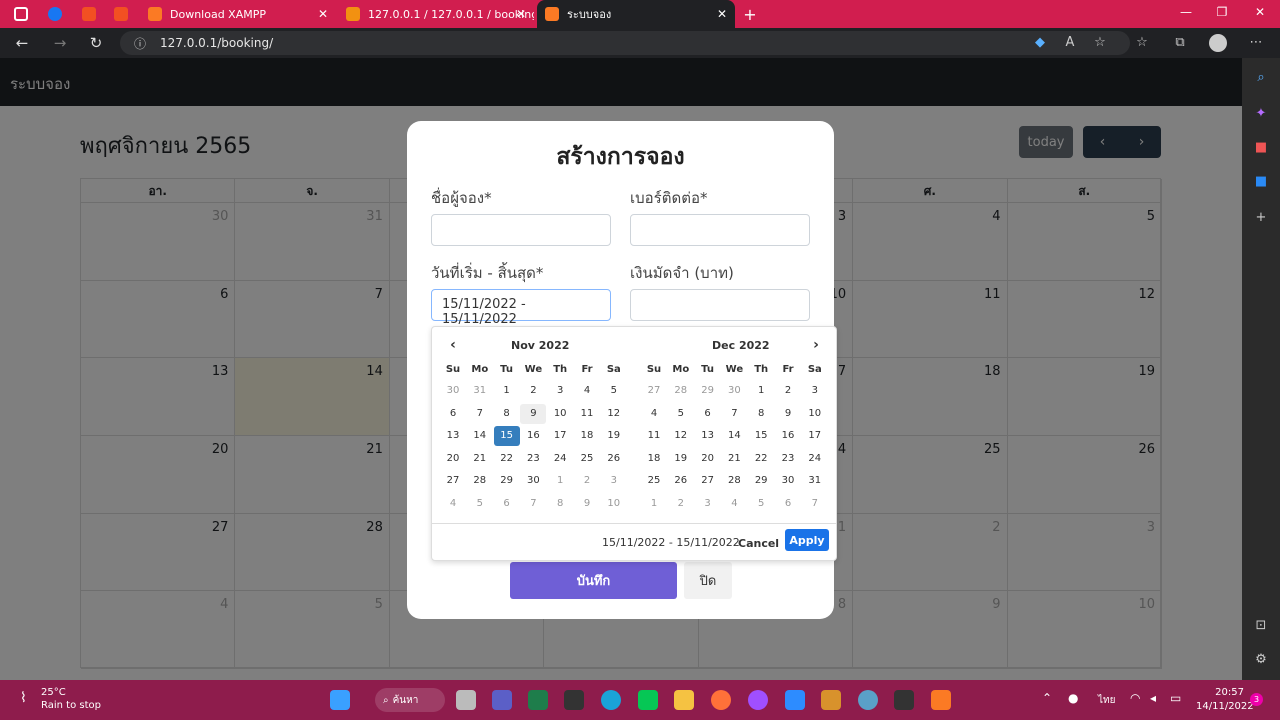  What do you see at coordinates (1220, 692) in the screenshot?
I see `clock-time: 20:57` at bounding box center [1220, 692].